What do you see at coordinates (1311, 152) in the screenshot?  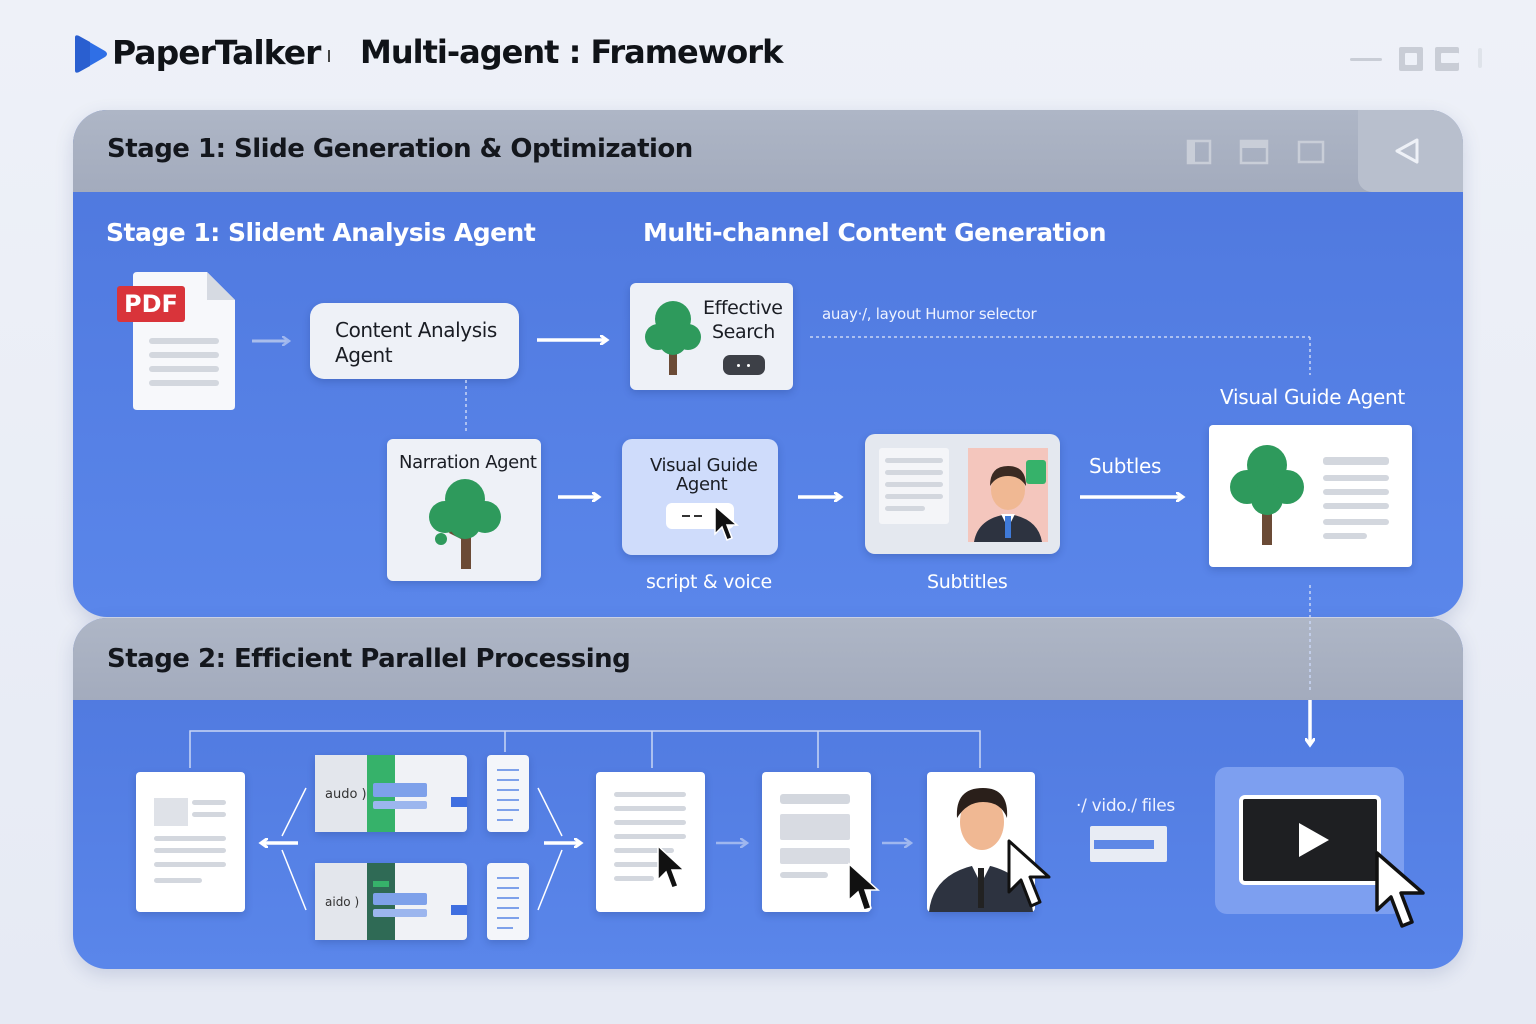 I see `fullscreen-icon` at bounding box center [1311, 152].